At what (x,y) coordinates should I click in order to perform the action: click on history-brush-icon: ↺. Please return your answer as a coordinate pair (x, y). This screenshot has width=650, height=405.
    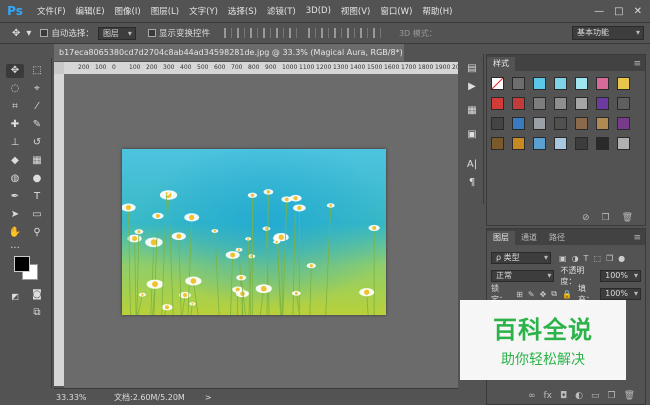
    Looking at the image, I should click on (37, 143).